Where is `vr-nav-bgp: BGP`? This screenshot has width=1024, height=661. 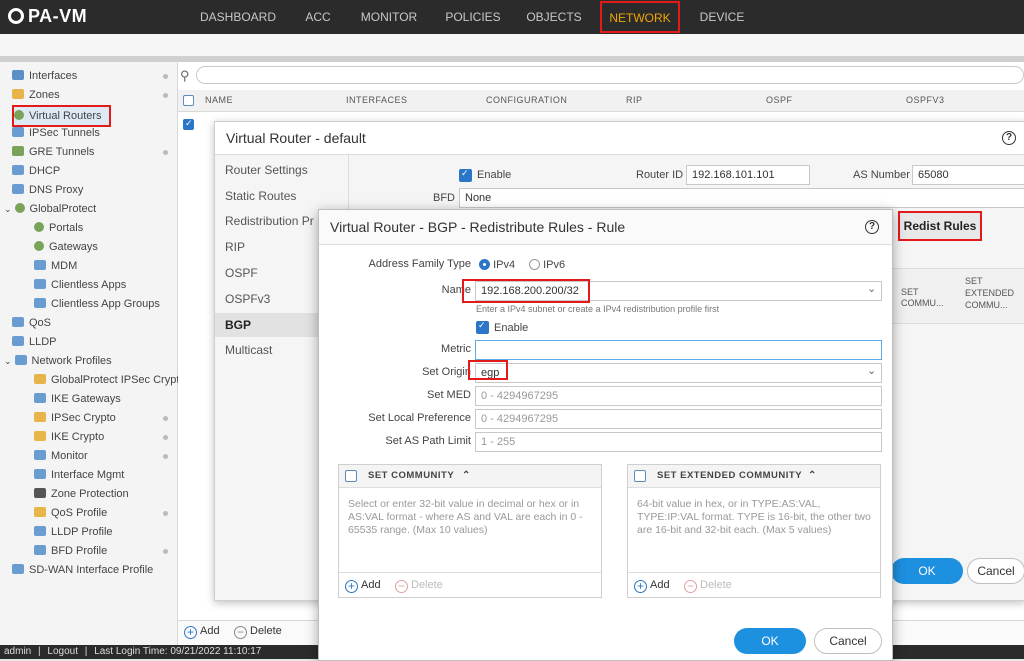 vr-nav-bgp: BGP is located at coordinates (238, 325).